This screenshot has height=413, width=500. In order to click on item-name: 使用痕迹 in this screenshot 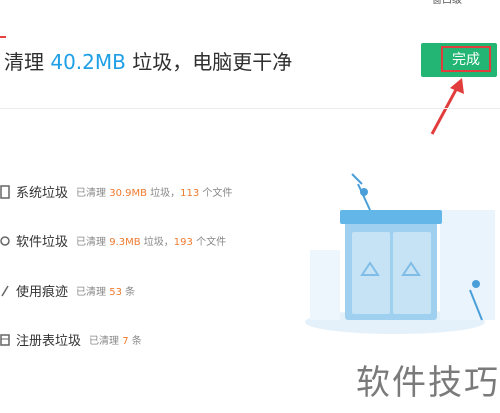, I will do `click(42, 292)`.